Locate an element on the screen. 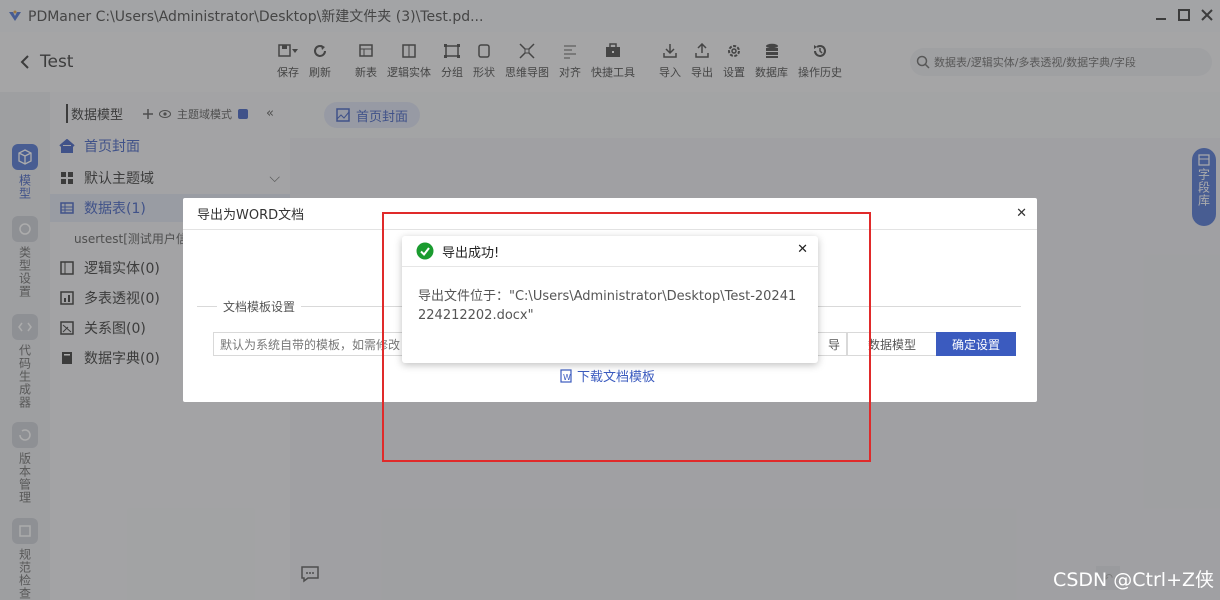 This screenshot has height=600, width=1220. template-legend: 文档模板设置 is located at coordinates (259, 306).